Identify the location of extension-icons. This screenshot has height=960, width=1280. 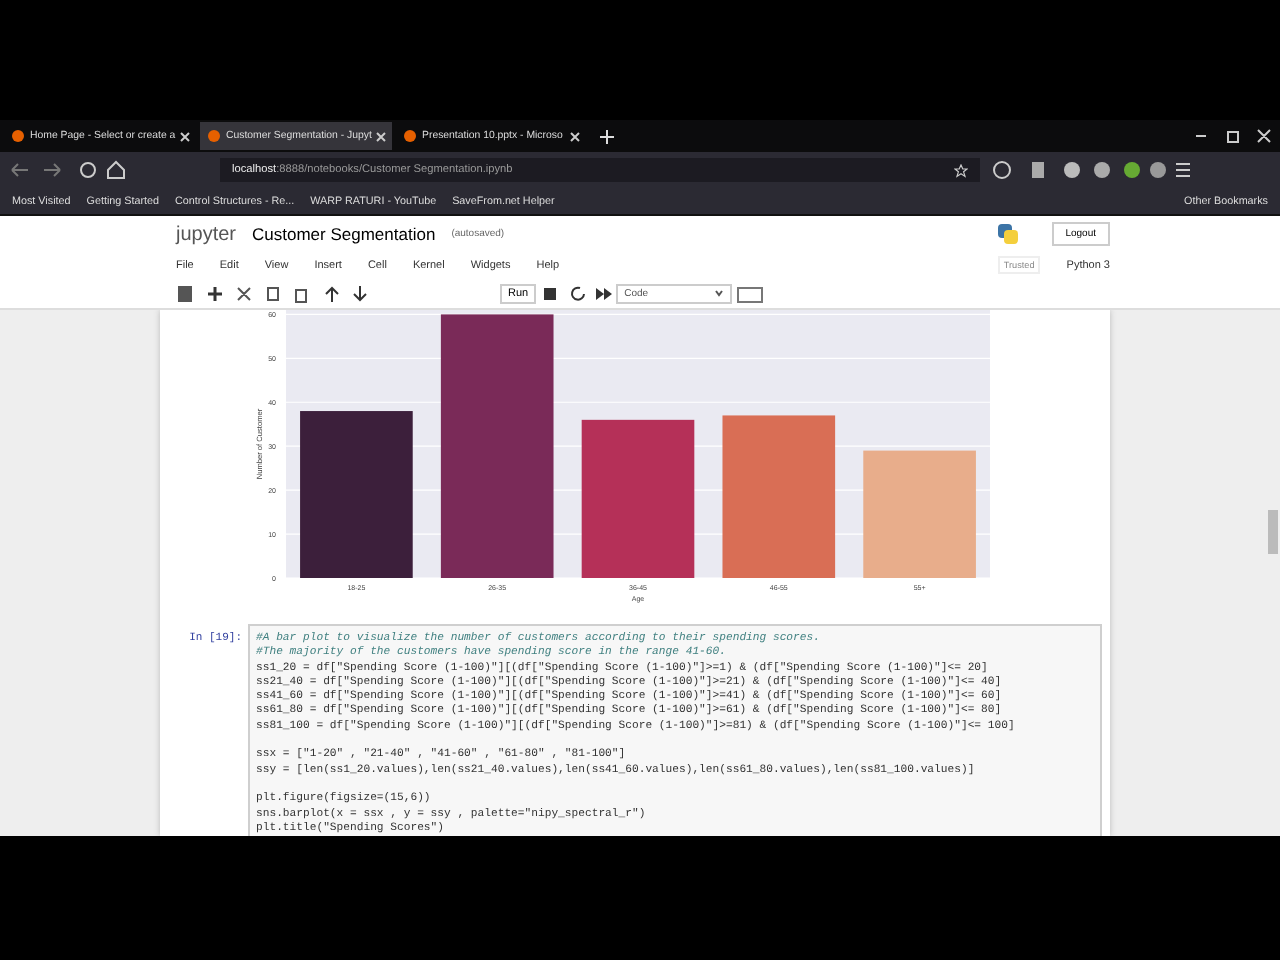
(1092, 170).